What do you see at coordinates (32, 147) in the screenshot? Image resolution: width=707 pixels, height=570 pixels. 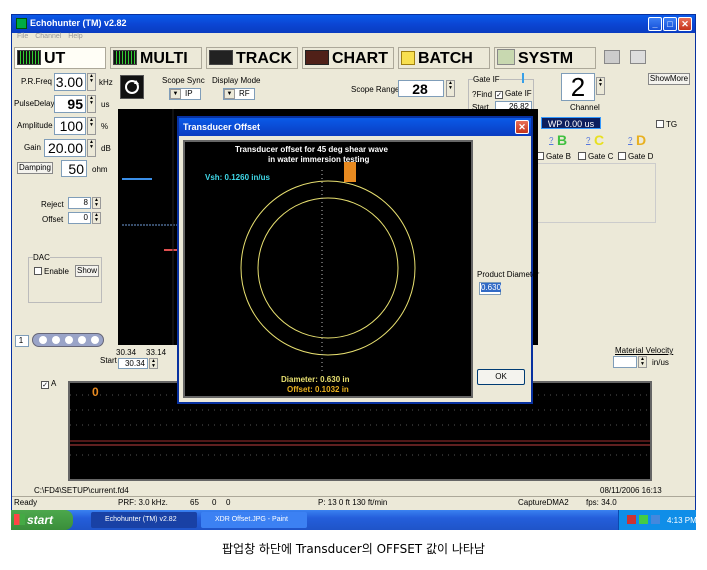 I see `gain-label: Gain` at bounding box center [32, 147].